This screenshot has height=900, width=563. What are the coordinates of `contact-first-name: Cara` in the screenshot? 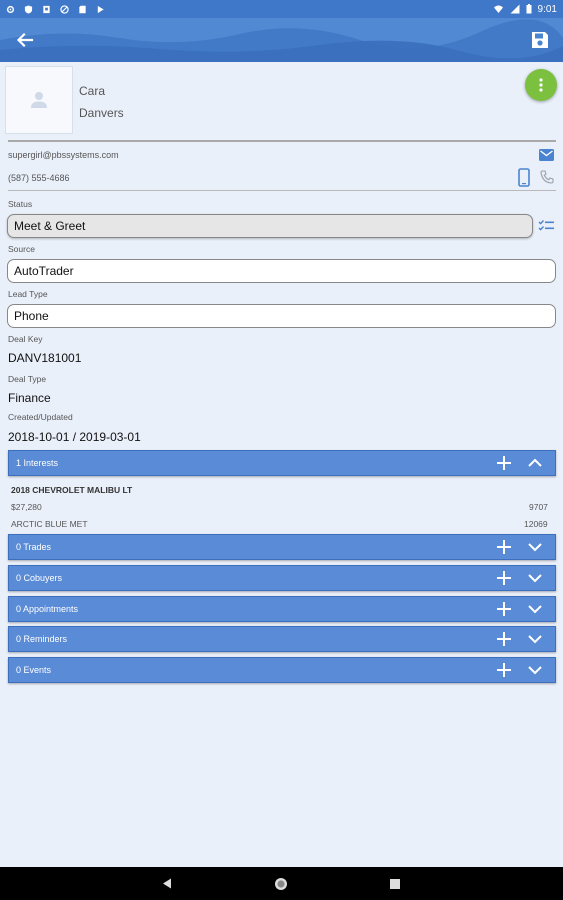 It's located at (92, 91).